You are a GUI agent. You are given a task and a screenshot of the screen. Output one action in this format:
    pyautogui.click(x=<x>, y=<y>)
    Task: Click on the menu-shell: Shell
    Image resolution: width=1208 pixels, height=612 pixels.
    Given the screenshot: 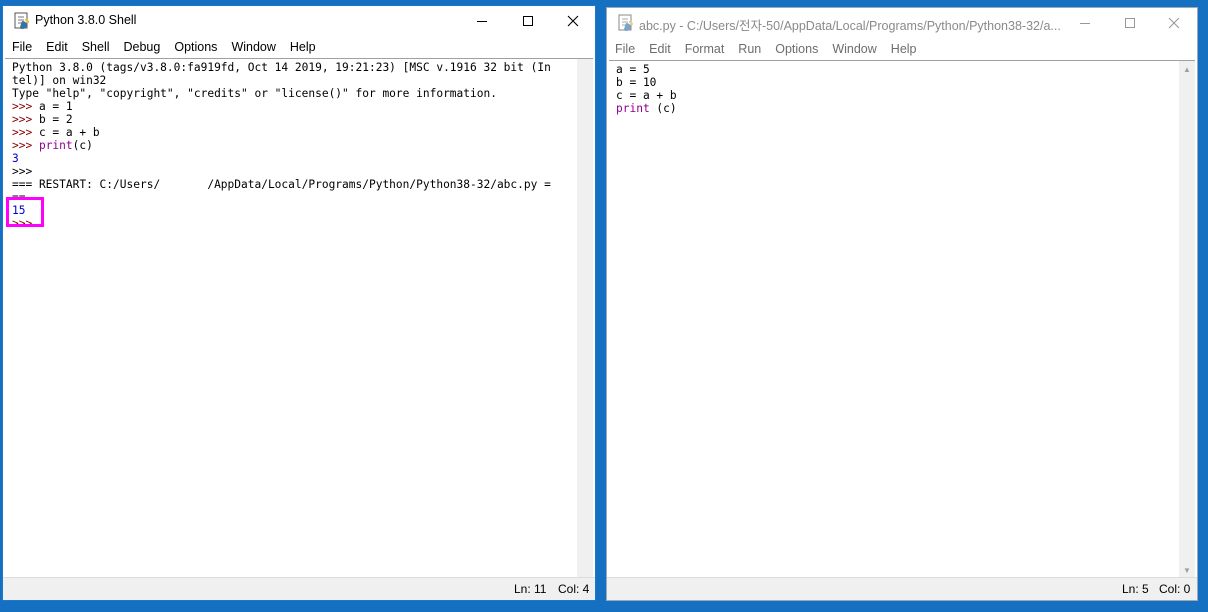 What is the action you would take?
    pyautogui.click(x=96, y=47)
    